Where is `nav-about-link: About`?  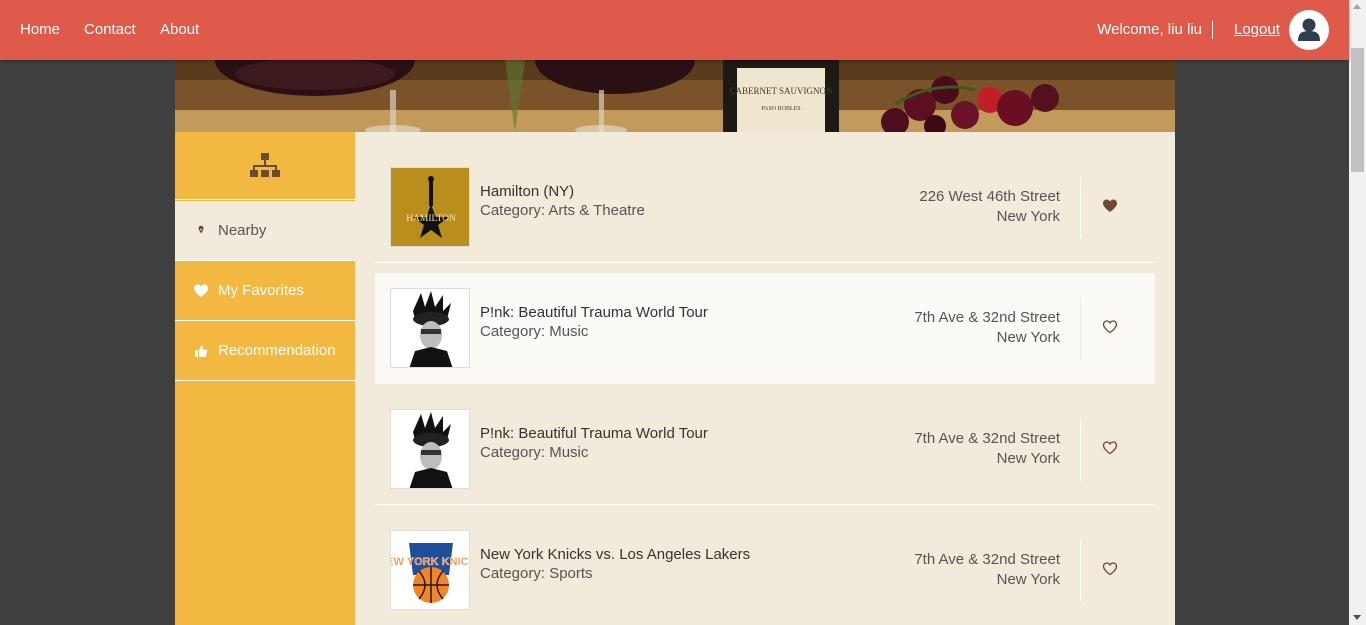
nav-about-link: About is located at coordinates (179, 30).